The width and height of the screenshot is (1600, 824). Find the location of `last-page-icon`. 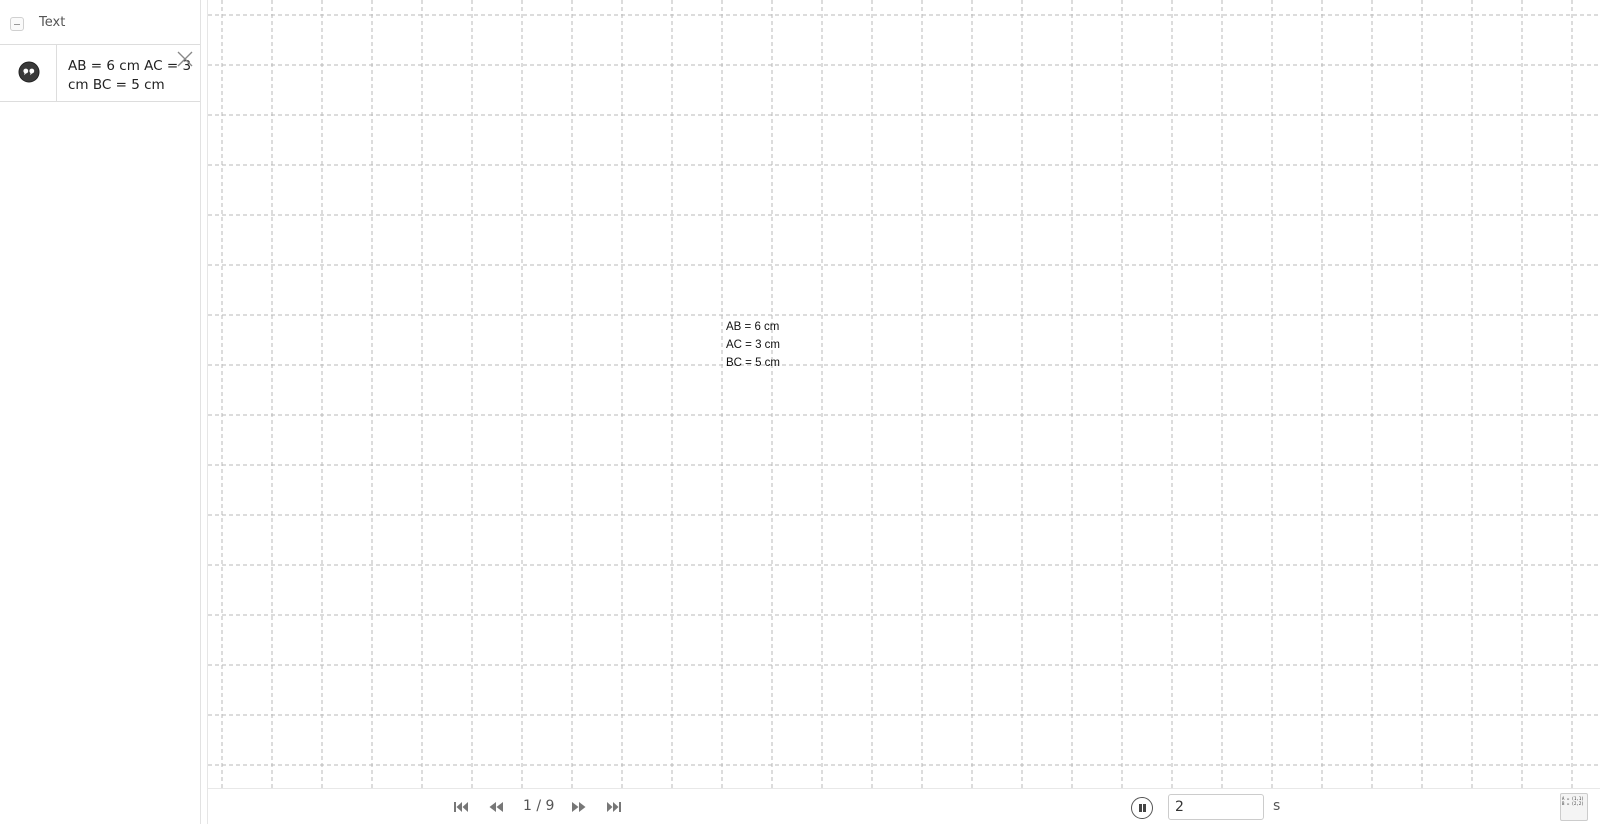

last-page-icon is located at coordinates (614, 807).